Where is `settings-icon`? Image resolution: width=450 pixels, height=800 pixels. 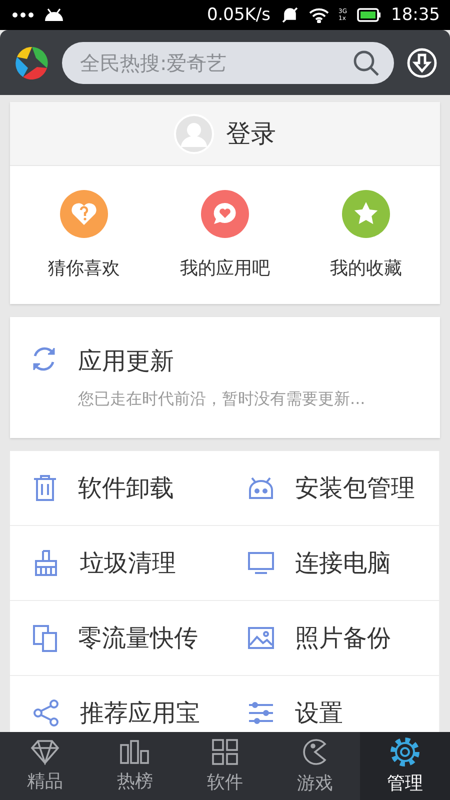 settings-icon is located at coordinates (405, 752).